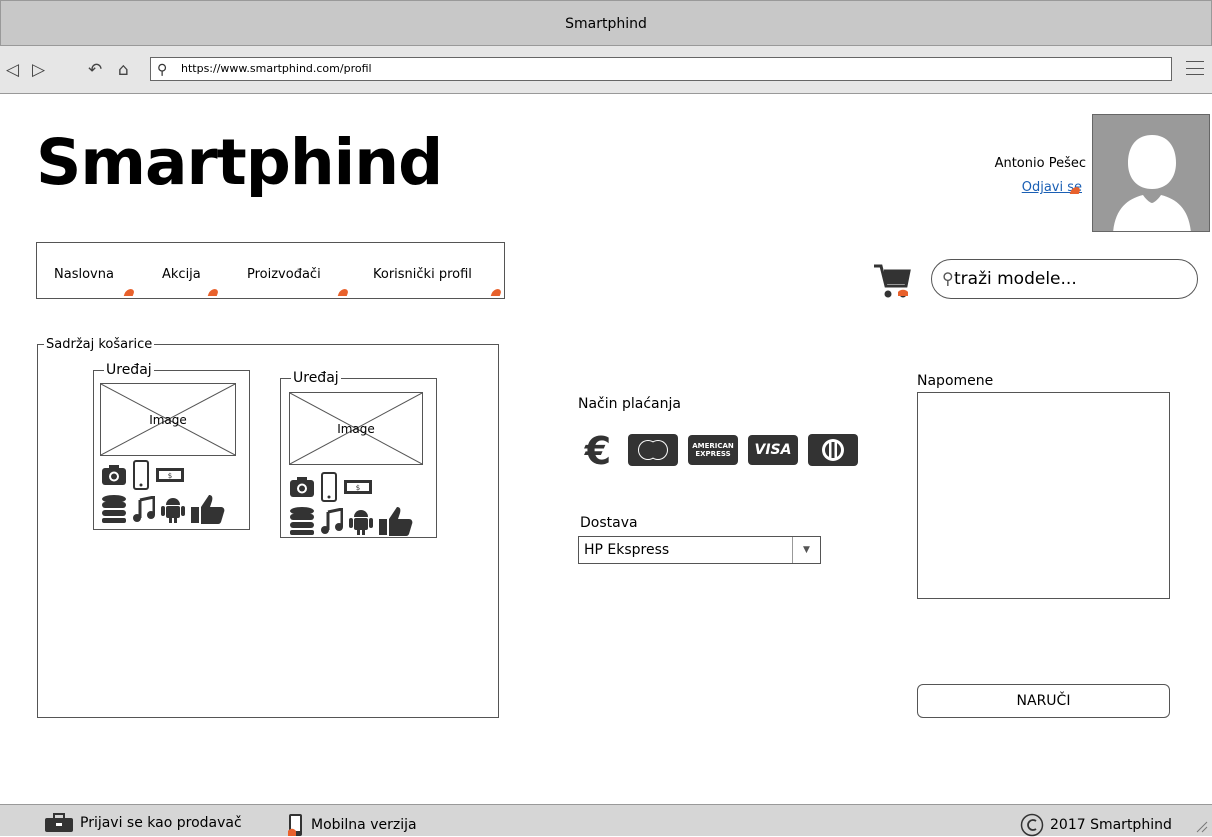 Image resolution: width=1212 pixels, height=837 pixels. What do you see at coordinates (1043, 701) in the screenshot?
I see `order-button: NARUČI` at bounding box center [1043, 701].